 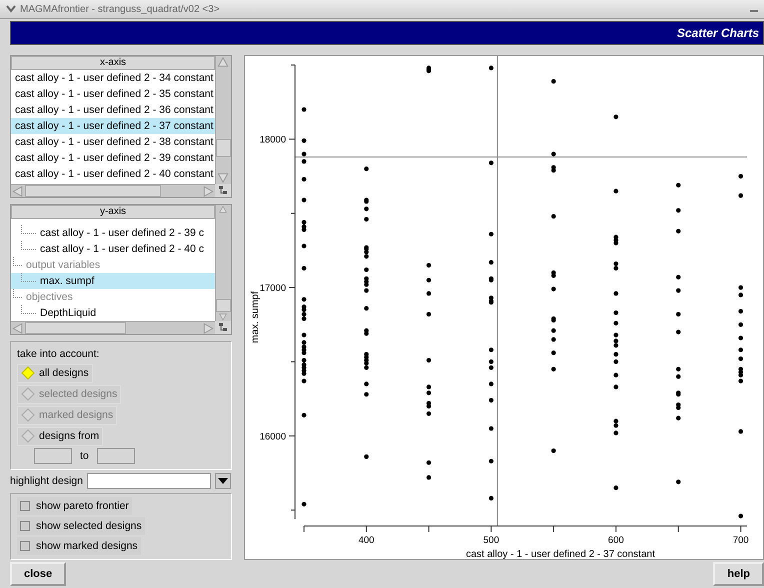 What do you see at coordinates (113, 63) in the screenshot?
I see `list-header: x-axis` at bounding box center [113, 63].